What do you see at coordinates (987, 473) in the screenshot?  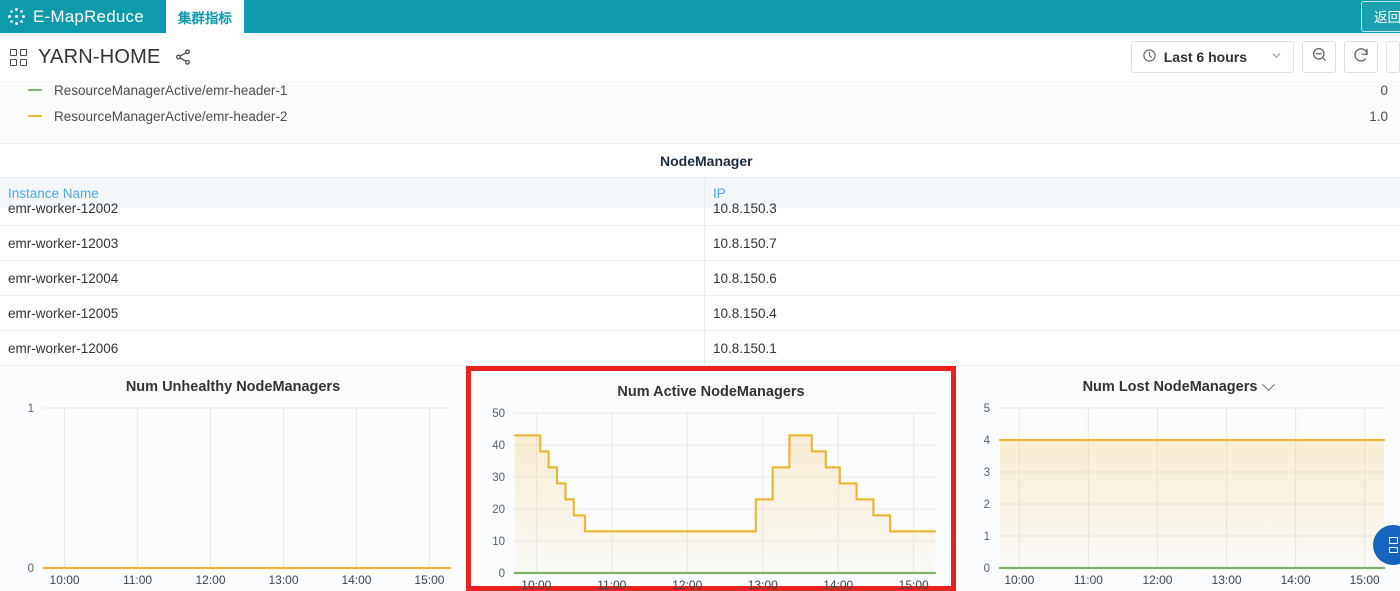 I see `svg-text: 3` at bounding box center [987, 473].